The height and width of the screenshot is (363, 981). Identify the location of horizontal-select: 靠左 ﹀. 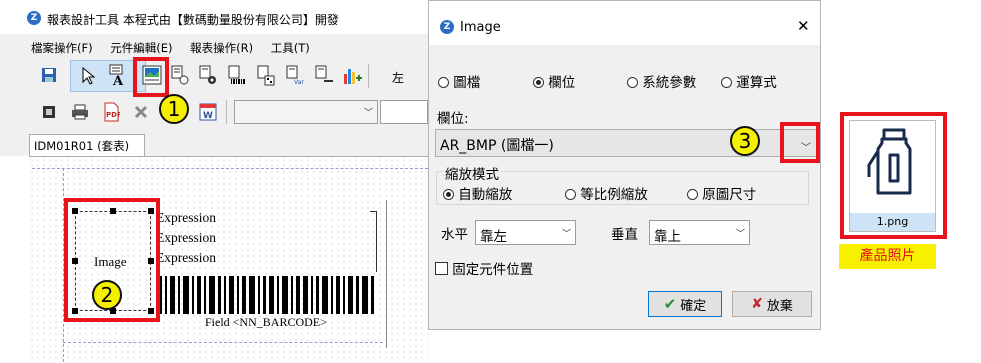
(525, 232).